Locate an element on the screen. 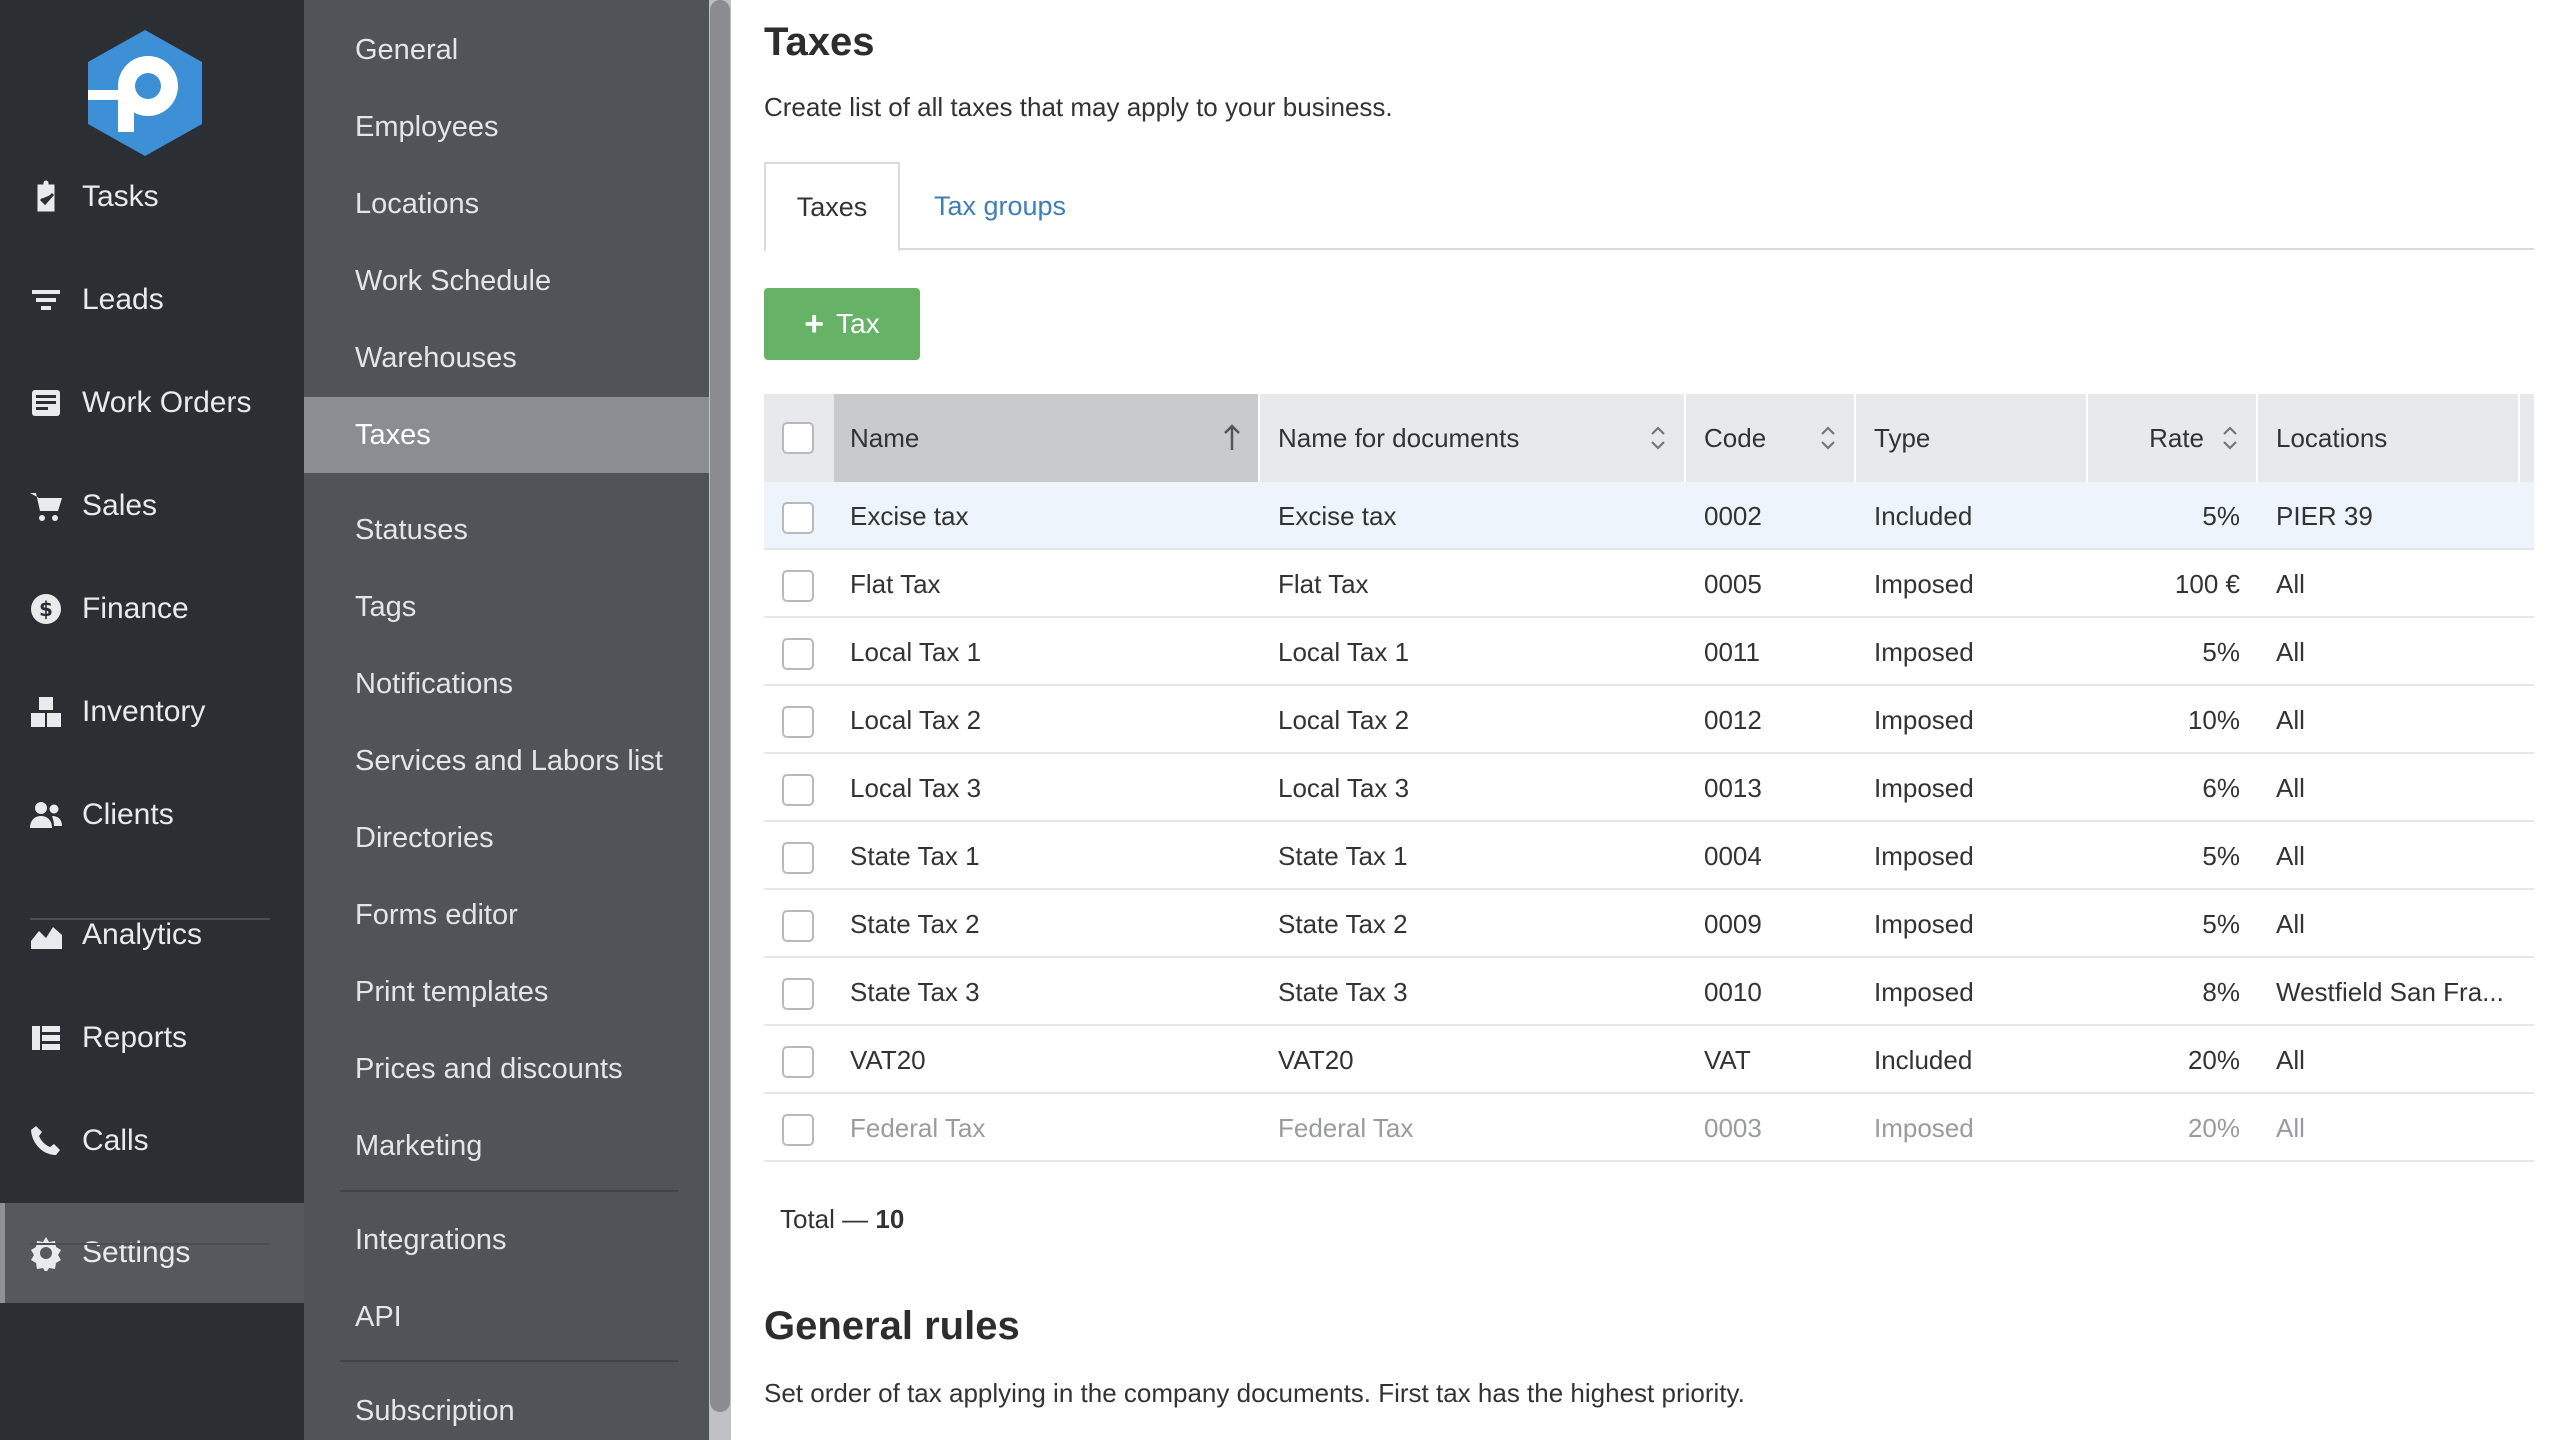 The height and width of the screenshot is (1440, 2560). column-header-rate: Rate is located at coordinates (2173, 438).